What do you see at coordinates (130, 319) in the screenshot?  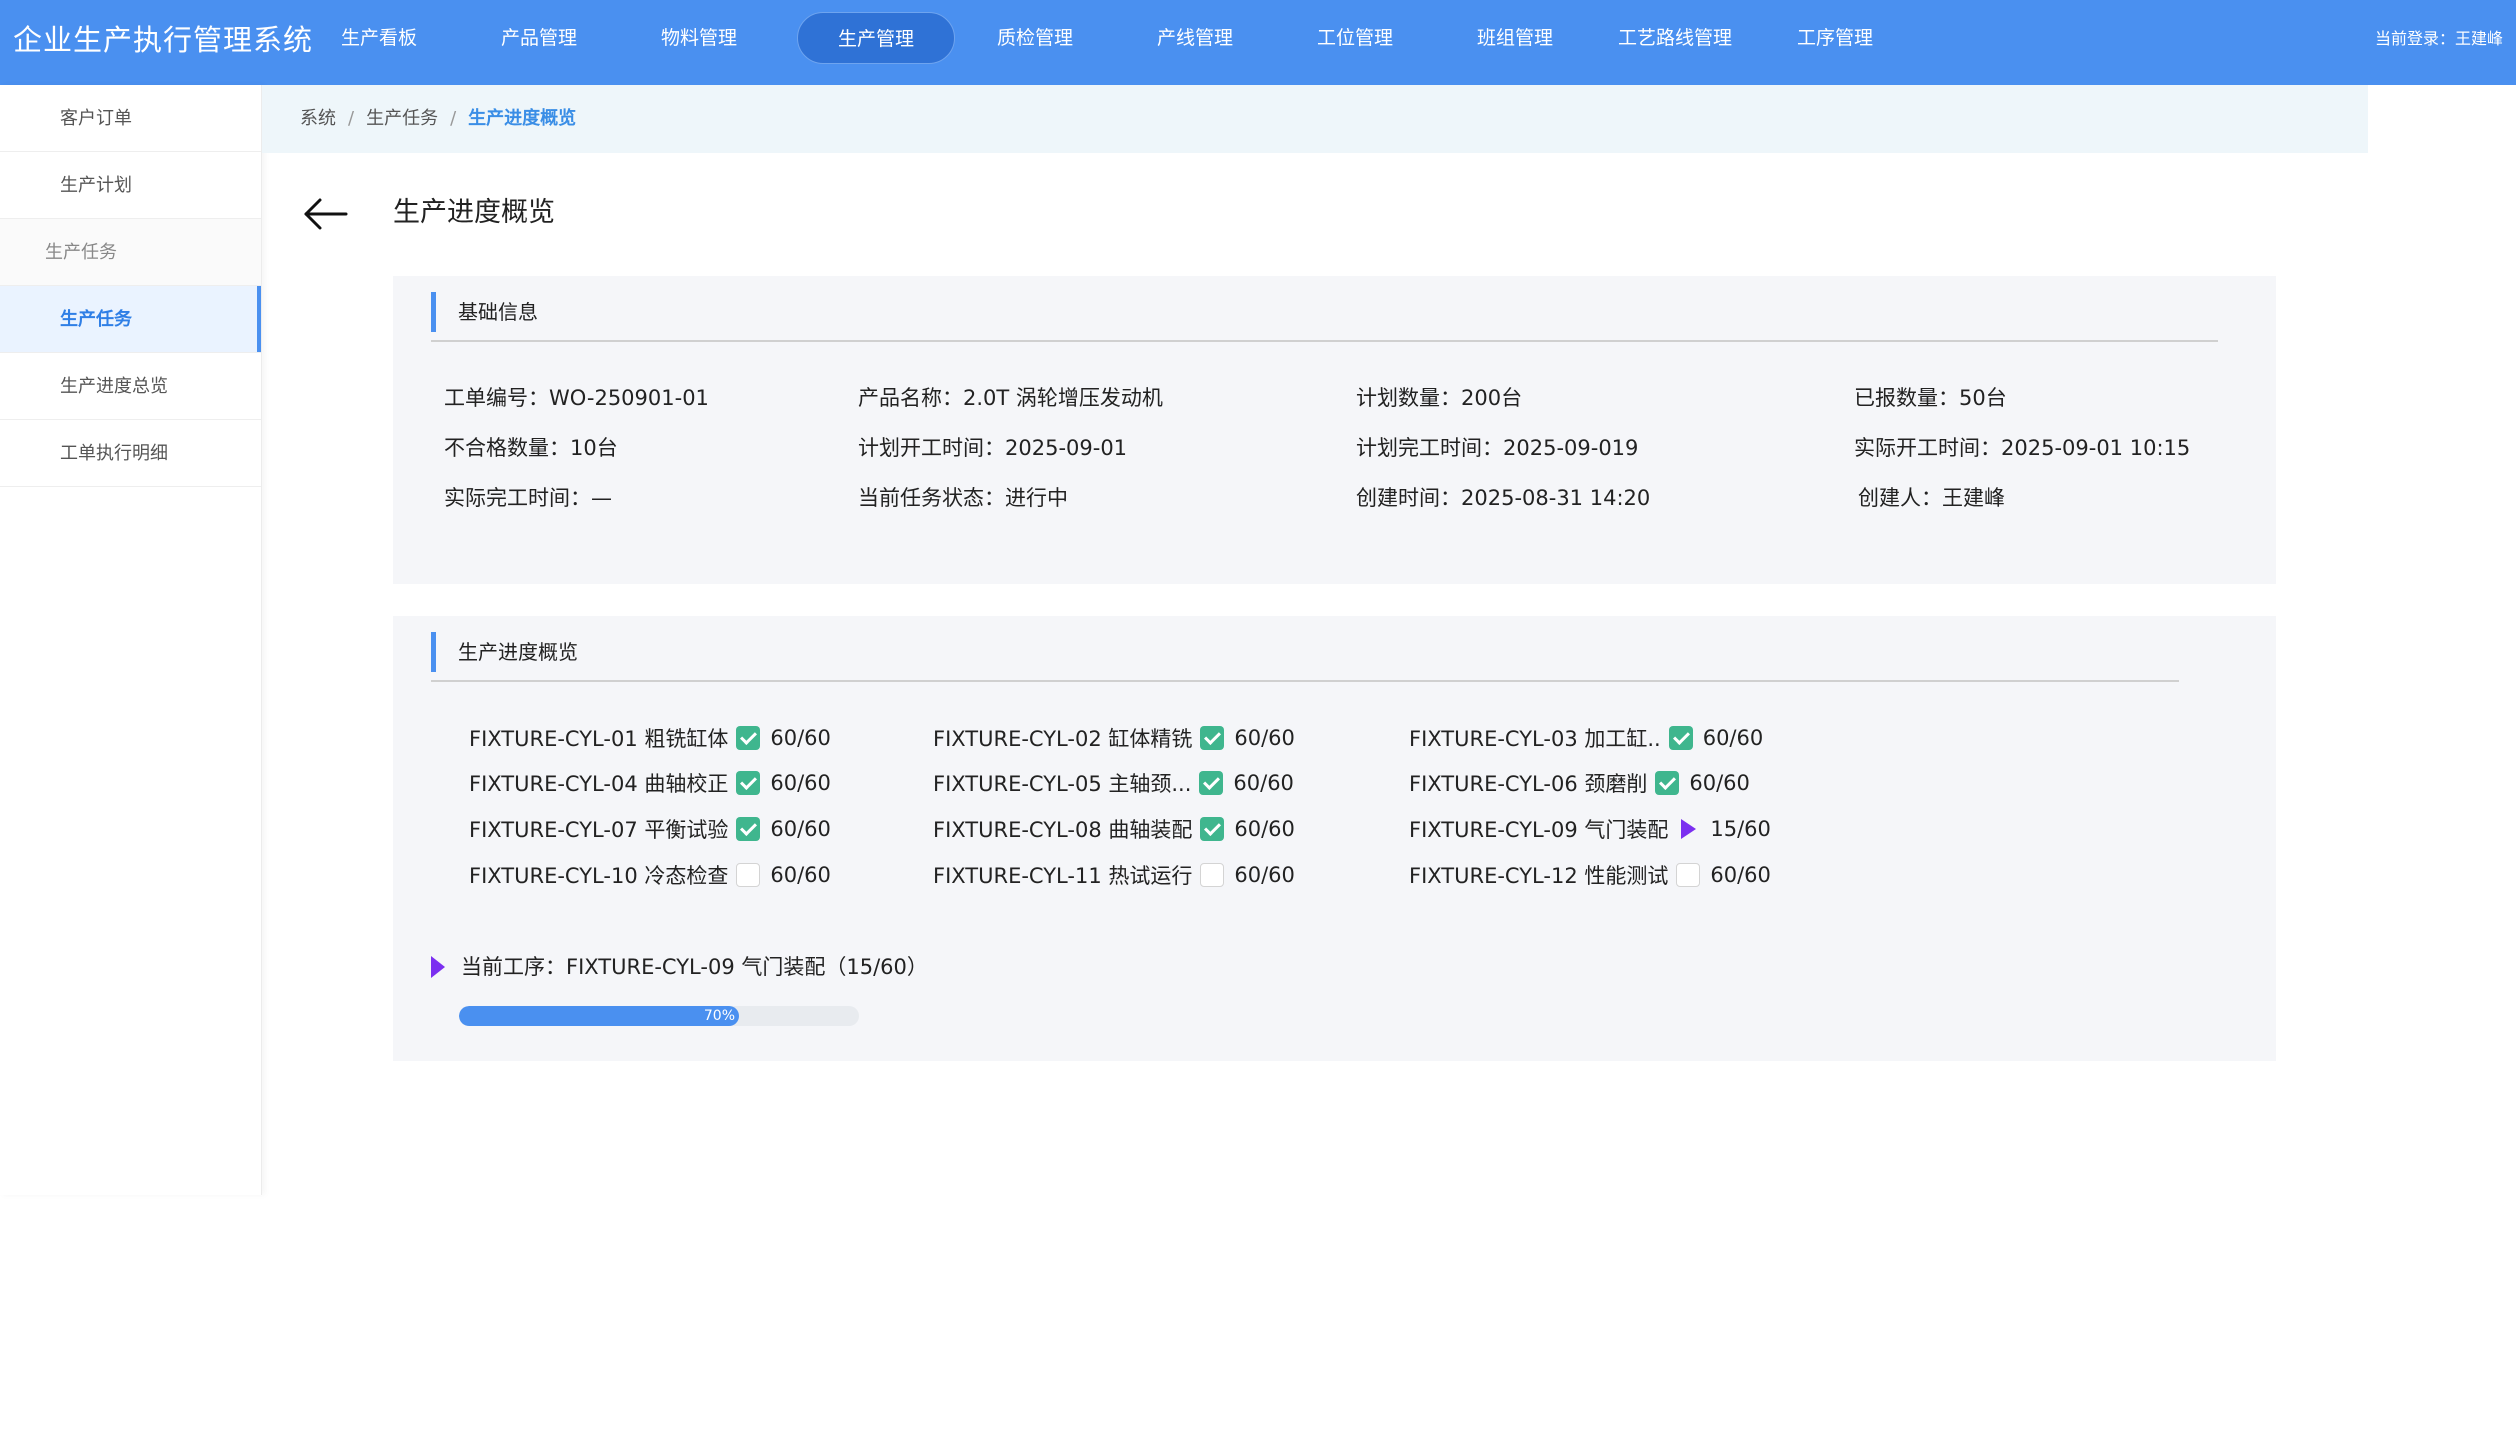 I see `sidebar-item-production-tasks: 生产任务` at bounding box center [130, 319].